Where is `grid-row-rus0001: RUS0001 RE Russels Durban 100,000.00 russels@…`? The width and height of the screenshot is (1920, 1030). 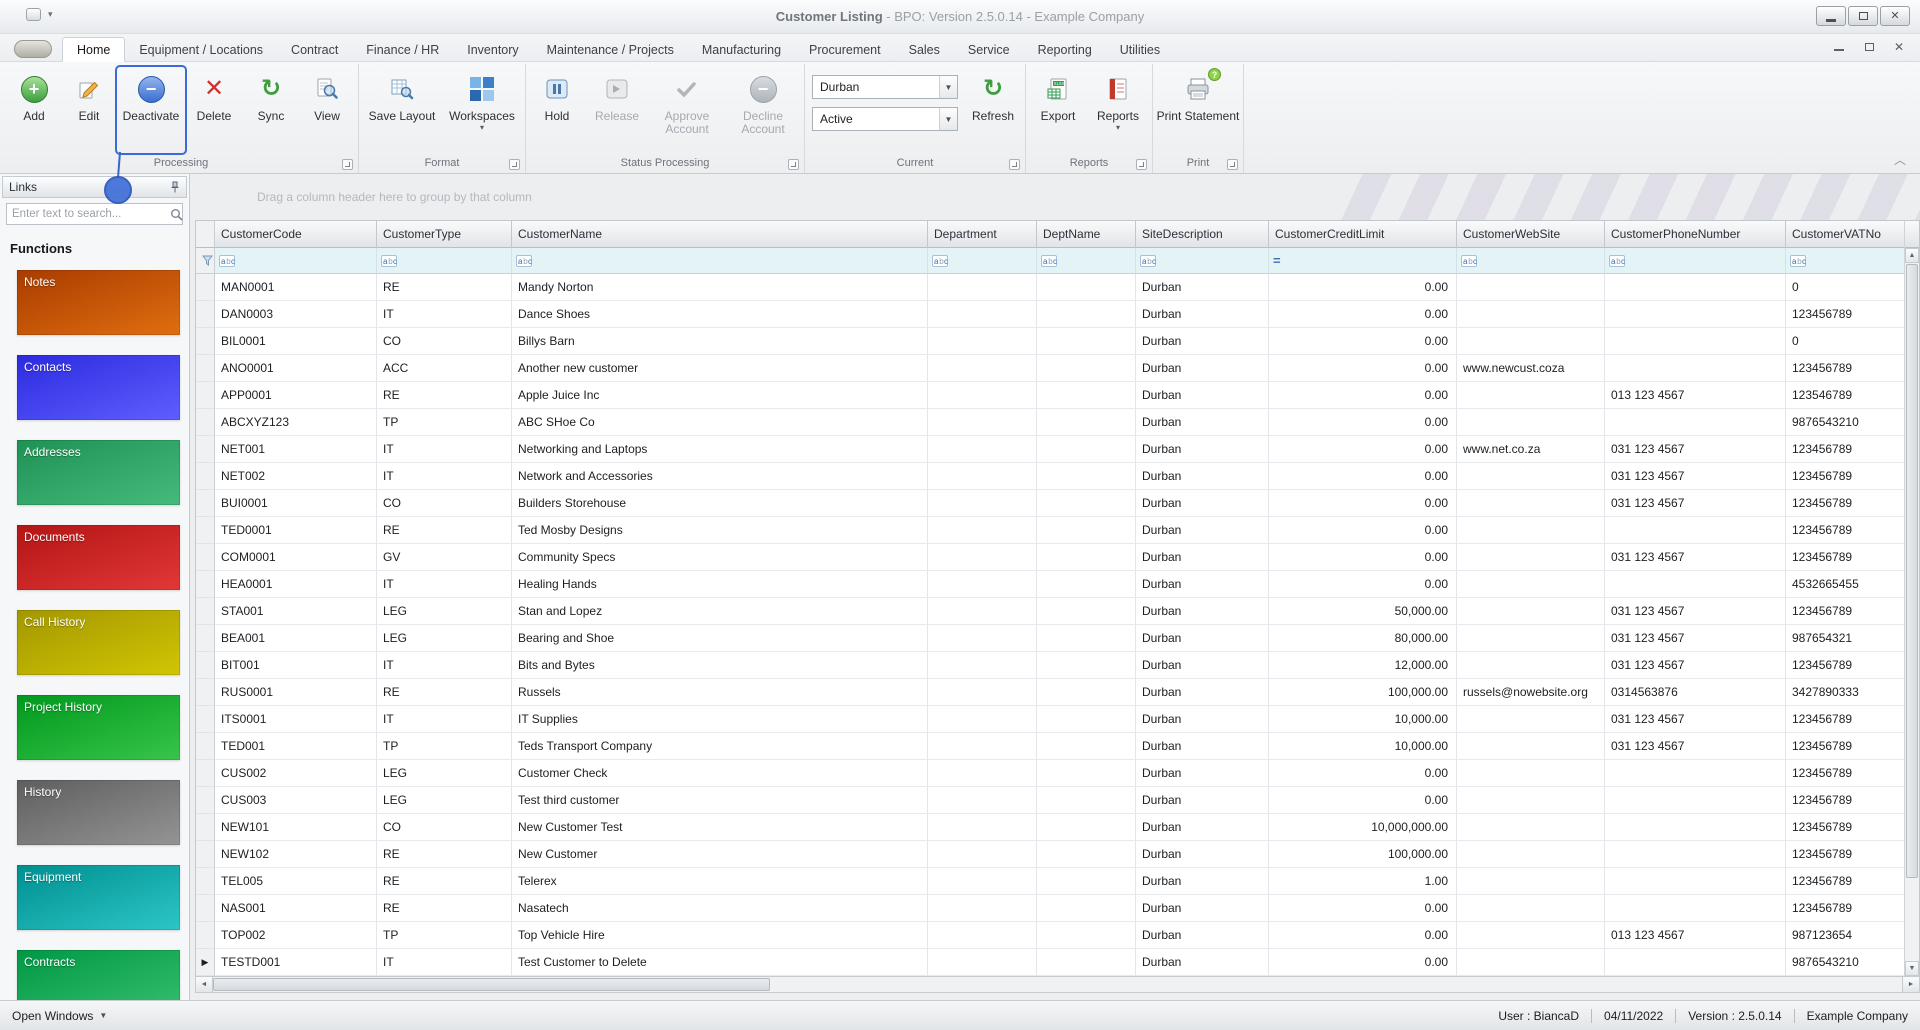
grid-row-rus0001: RUS0001 RE Russels Durban 100,000.00 russels@… is located at coordinates (1050, 692).